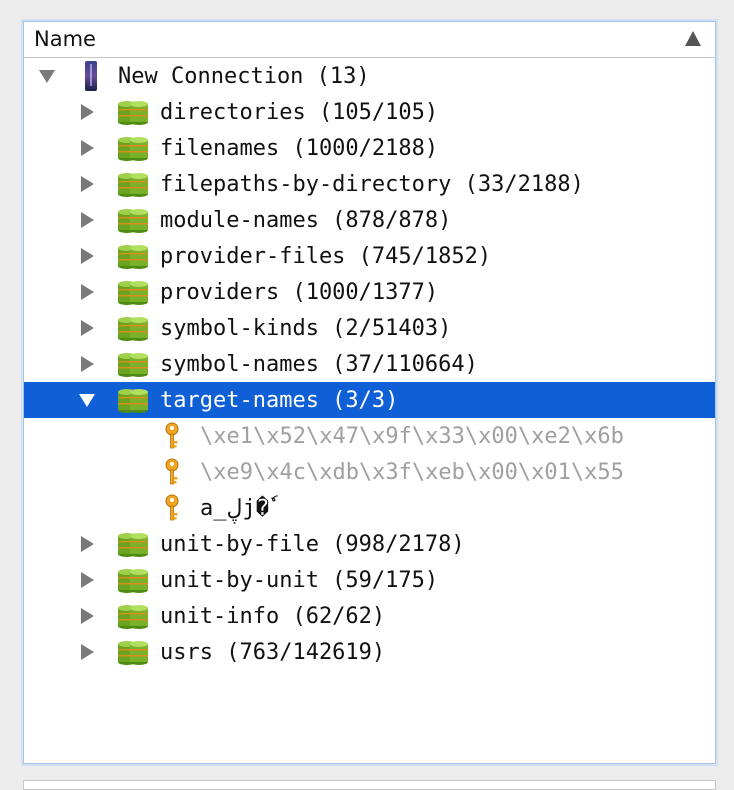 Image resolution: width=734 pixels, height=790 pixels. What do you see at coordinates (244, 76) in the screenshot?
I see `connection-label: New Connection (13)` at bounding box center [244, 76].